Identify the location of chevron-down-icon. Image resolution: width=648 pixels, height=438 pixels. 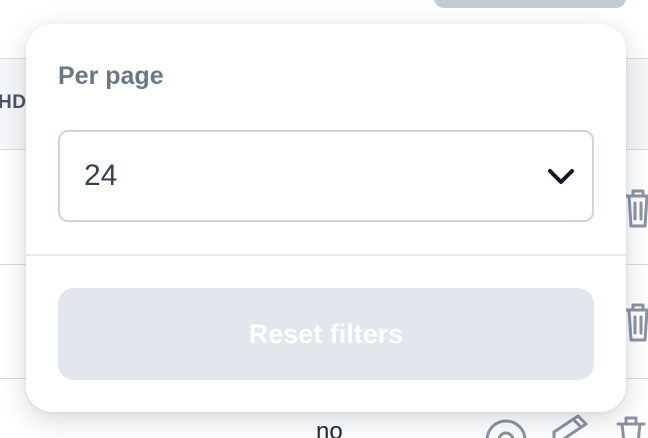
(561, 176).